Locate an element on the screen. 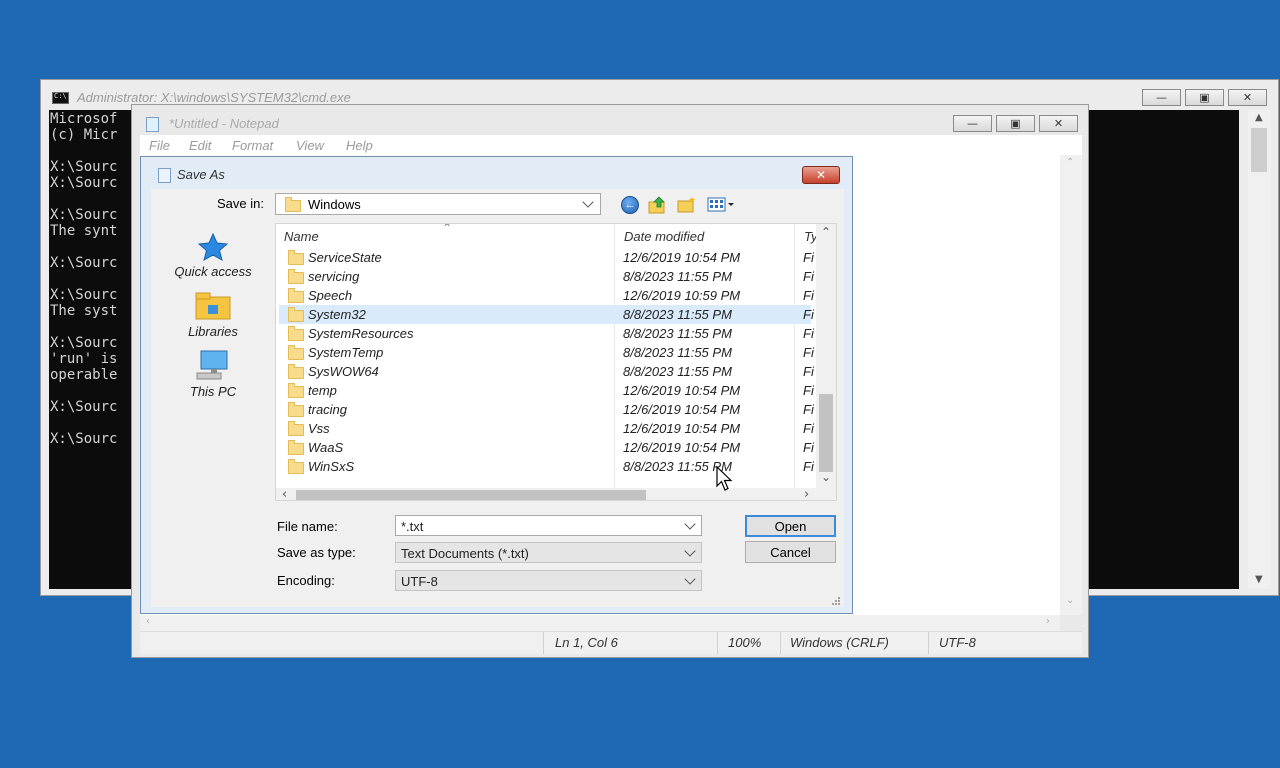  menu-view: View is located at coordinates (310, 145).